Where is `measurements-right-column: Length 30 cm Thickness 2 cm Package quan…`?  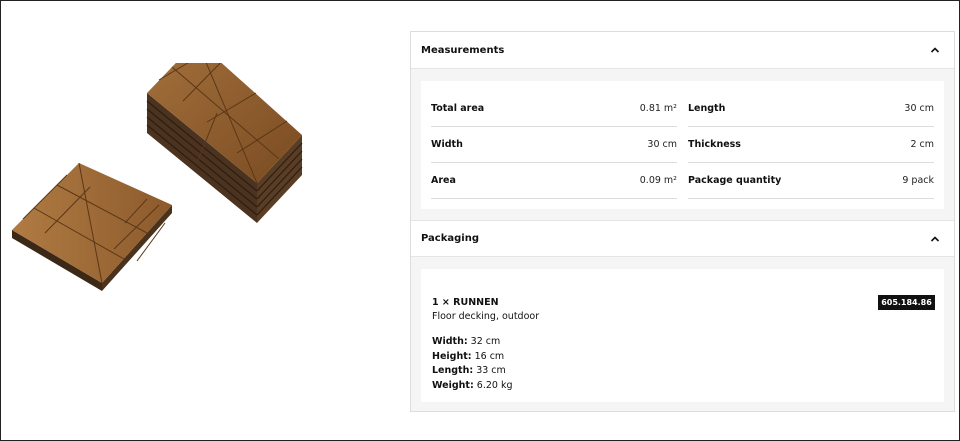 measurements-right-column: Length 30 cm Thickness 2 cm Package quan… is located at coordinates (811, 145).